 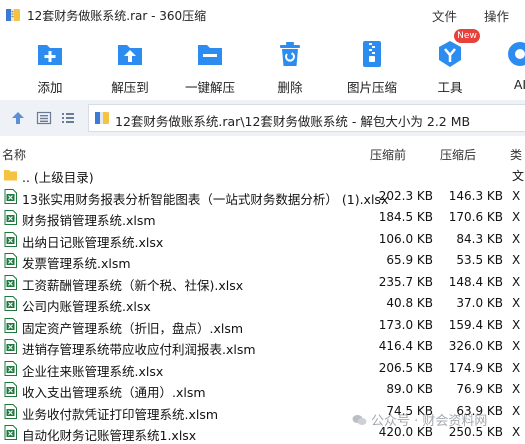 I want to click on file-name: 业务收付款凭证打印管理系统.xlsm, so click(x=120, y=414).